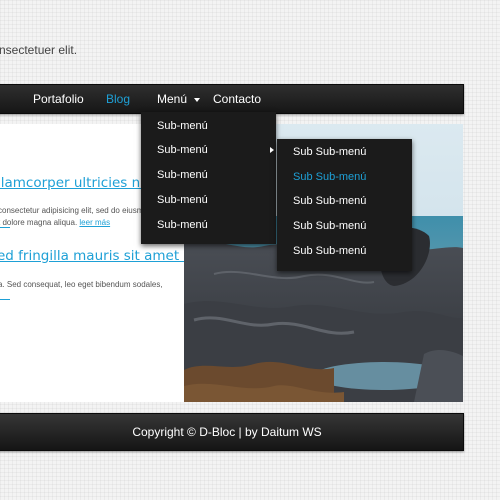 The image size is (500, 500). Describe the element at coordinates (58, 99) in the screenshot. I see `nav-item-portafolio: Portafolio` at that location.